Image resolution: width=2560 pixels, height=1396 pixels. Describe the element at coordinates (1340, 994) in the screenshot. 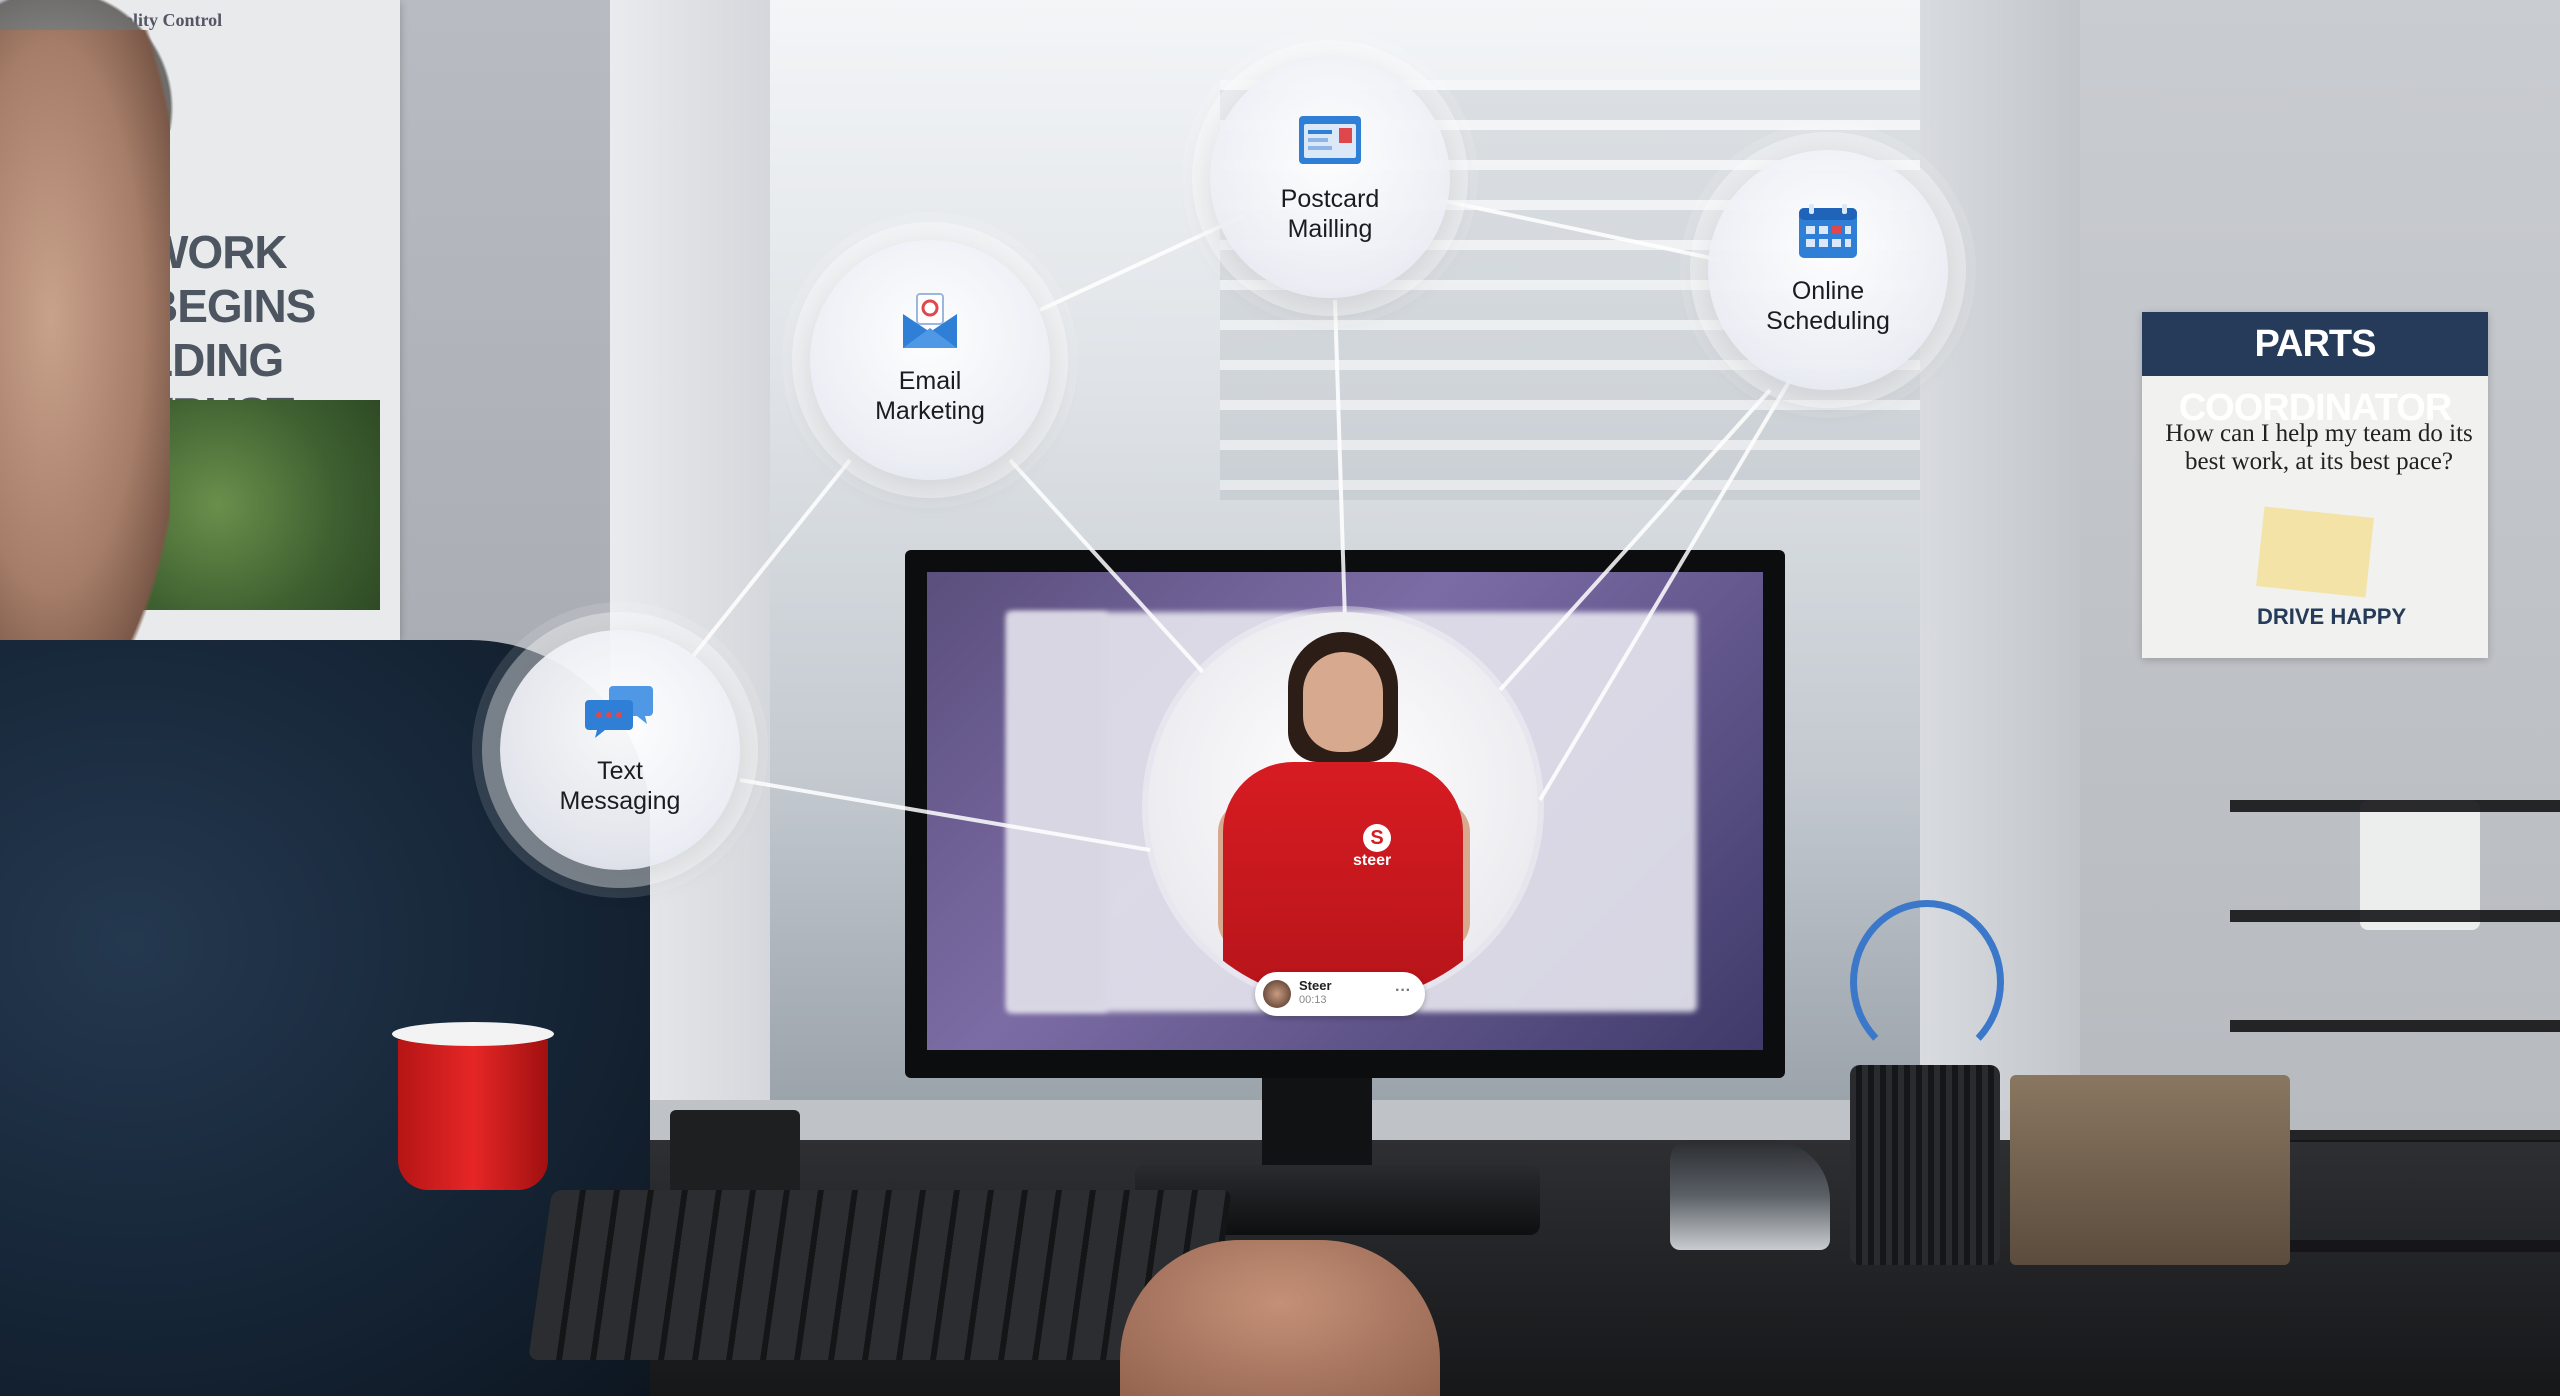

I see `steer-message-card: Steer 00:13 ···` at that location.